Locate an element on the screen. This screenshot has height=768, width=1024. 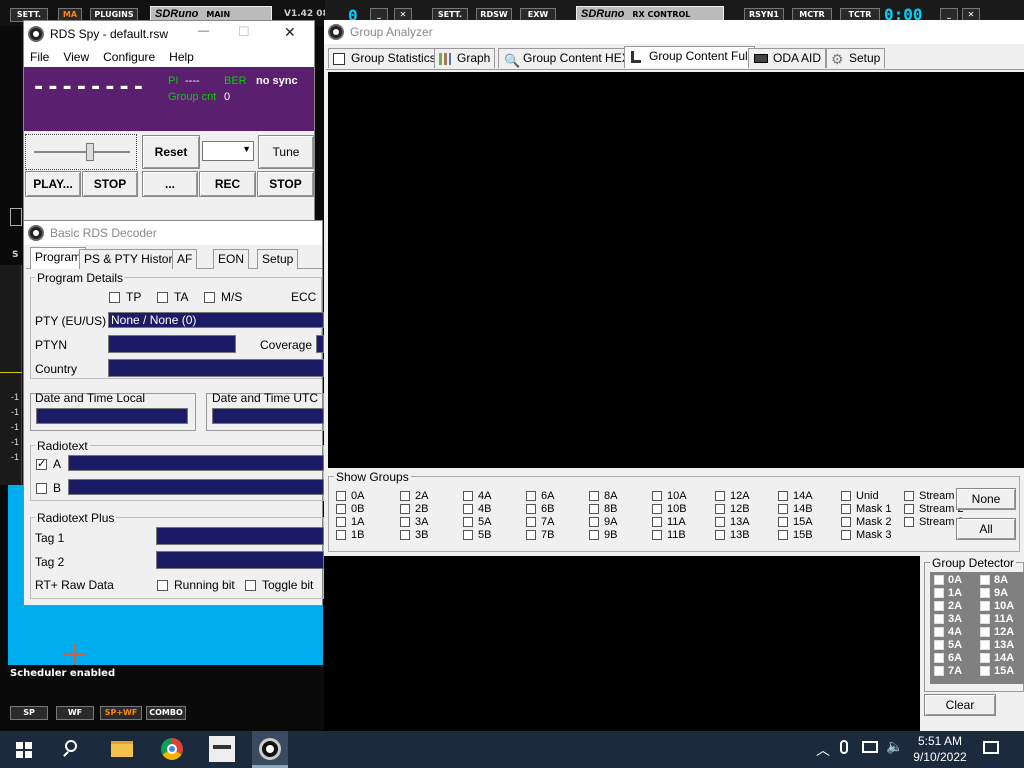
show-group-item: 6B is located at coordinates (540, 509).